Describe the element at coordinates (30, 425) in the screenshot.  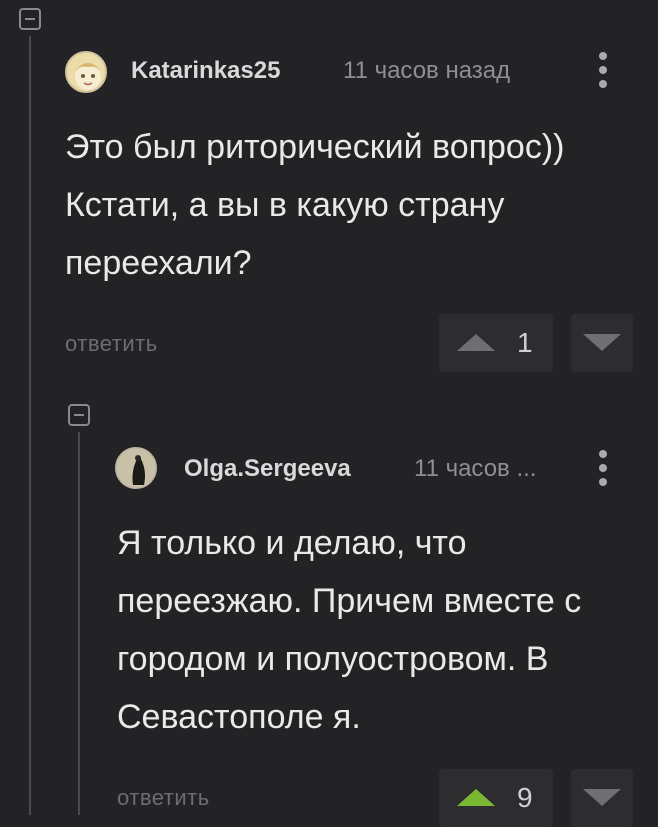
I see `thread-line-root` at that location.